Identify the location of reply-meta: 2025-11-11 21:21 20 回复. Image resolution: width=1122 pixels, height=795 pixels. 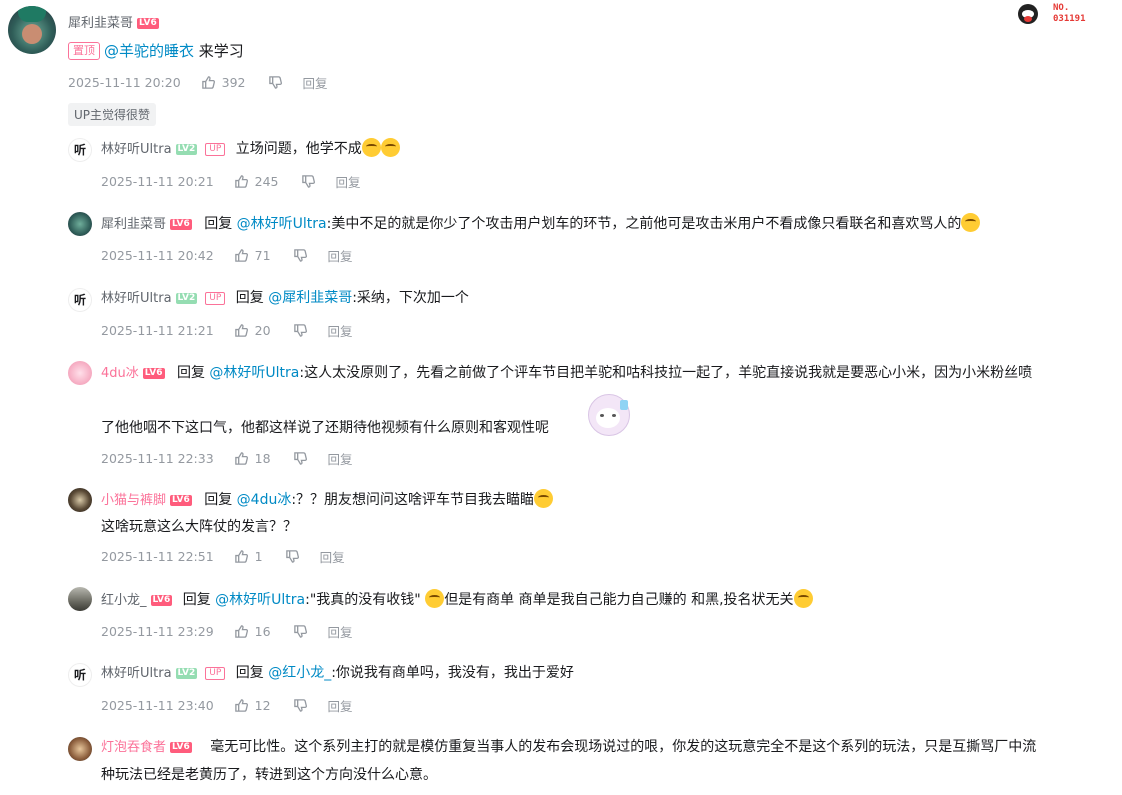
(227, 330).